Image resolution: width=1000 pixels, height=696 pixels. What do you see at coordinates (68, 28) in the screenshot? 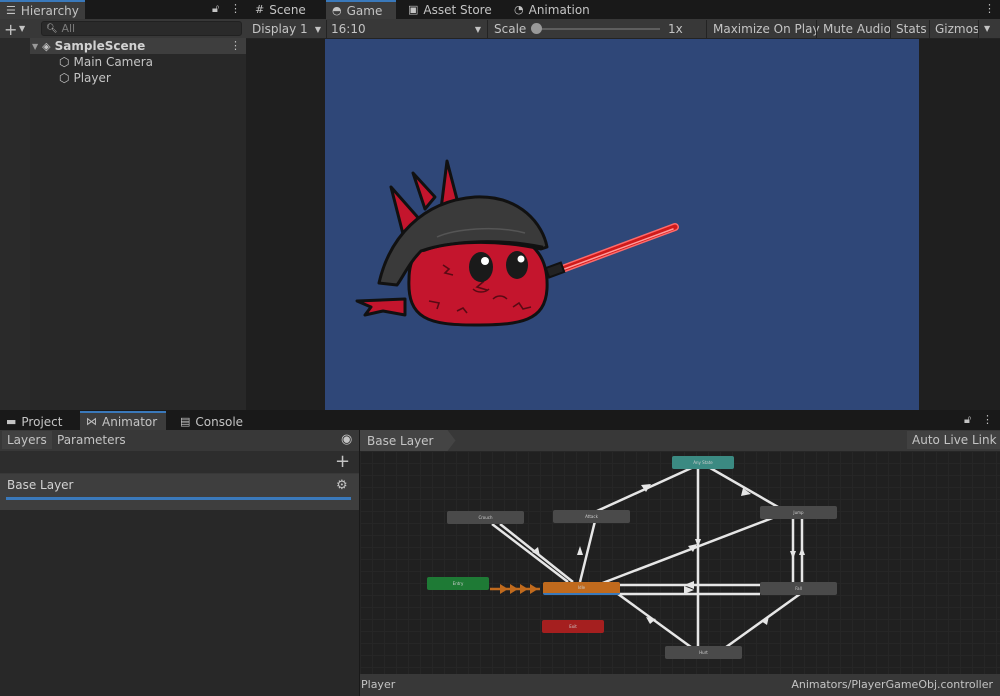
I see `search-placeholder: All` at bounding box center [68, 28].